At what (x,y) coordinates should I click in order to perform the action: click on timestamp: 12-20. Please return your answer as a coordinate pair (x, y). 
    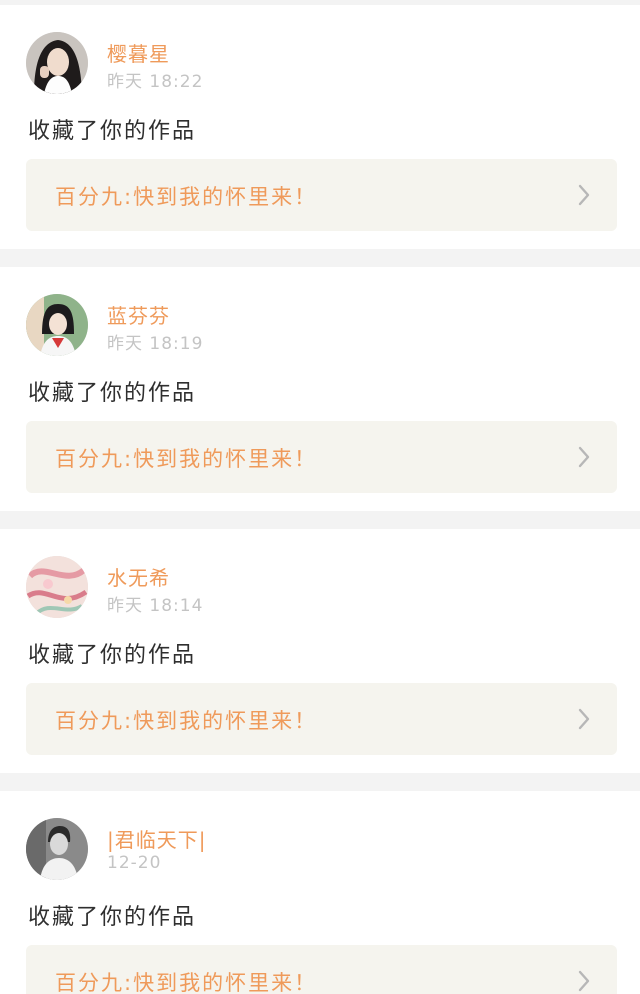
    Looking at the image, I should click on (134, 863).